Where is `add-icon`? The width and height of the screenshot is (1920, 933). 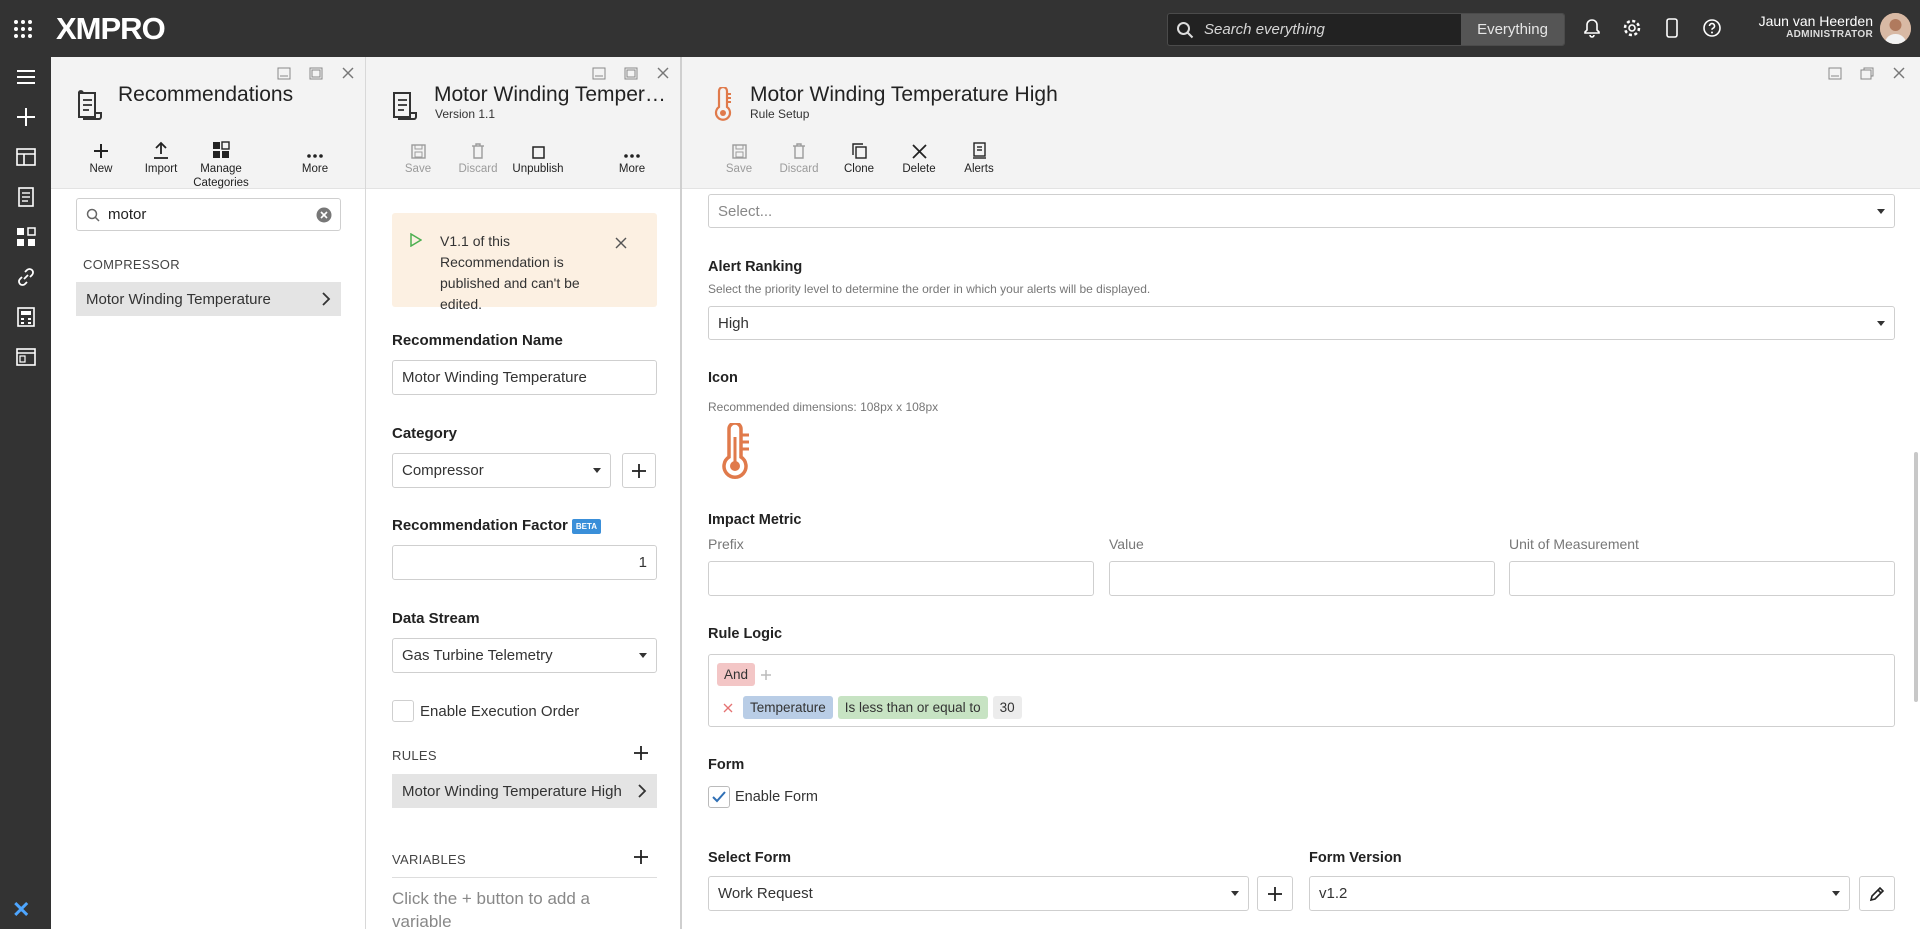
add-icon is located at coordinates (25, 117).